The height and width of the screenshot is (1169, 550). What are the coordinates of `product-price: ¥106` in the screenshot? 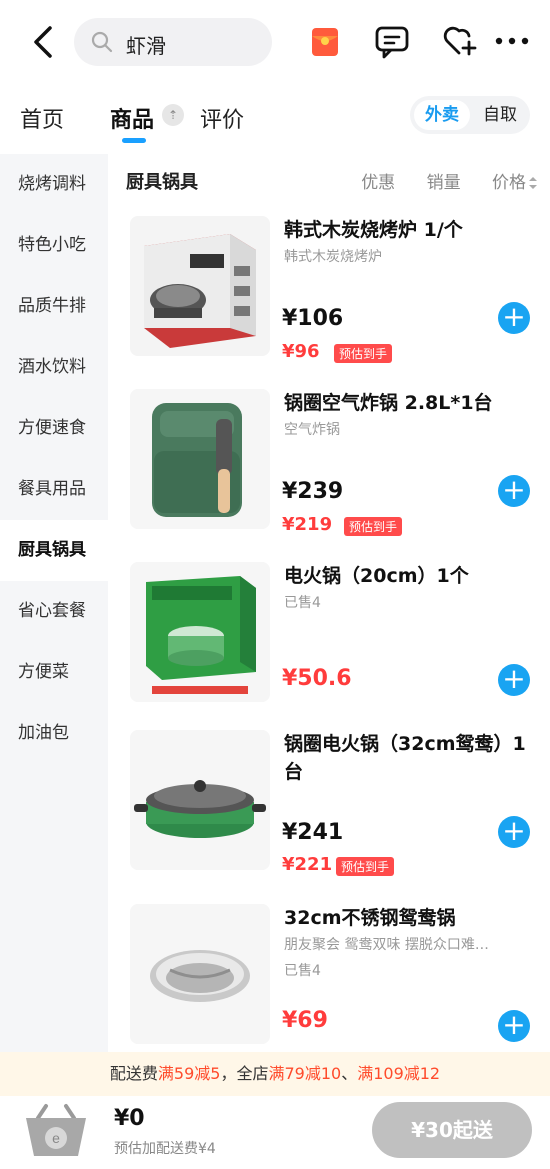 It's located at (313, 318).